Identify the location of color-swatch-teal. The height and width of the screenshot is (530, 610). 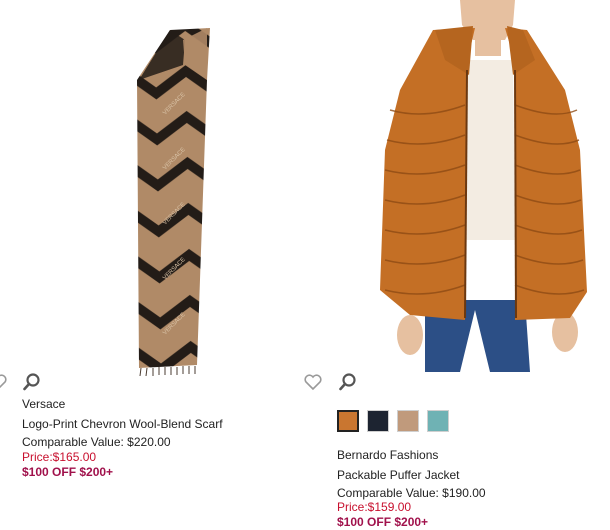
(438, 421).